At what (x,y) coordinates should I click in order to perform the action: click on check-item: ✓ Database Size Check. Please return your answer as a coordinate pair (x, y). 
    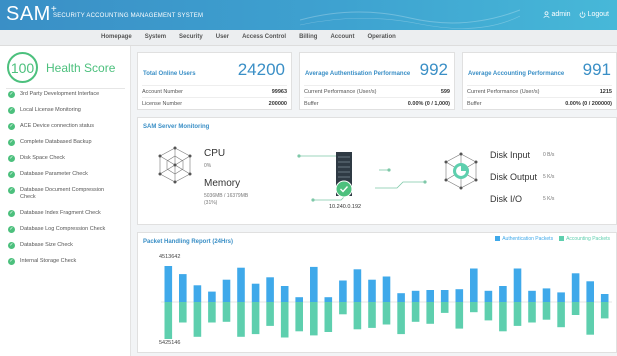
    Looking at the image, I should click on (61, 249).